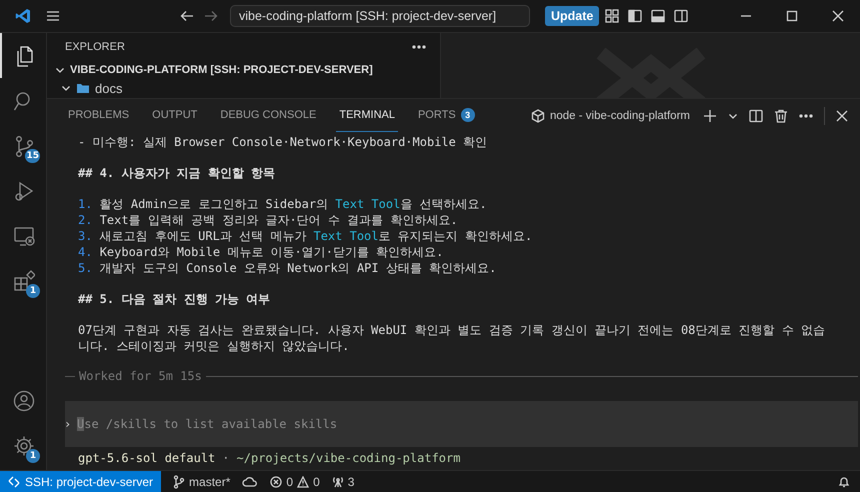  What do you see at coordinates (338, 482) in the screenshot?
I see `antenna-icon` at bounding box center [338, 482].